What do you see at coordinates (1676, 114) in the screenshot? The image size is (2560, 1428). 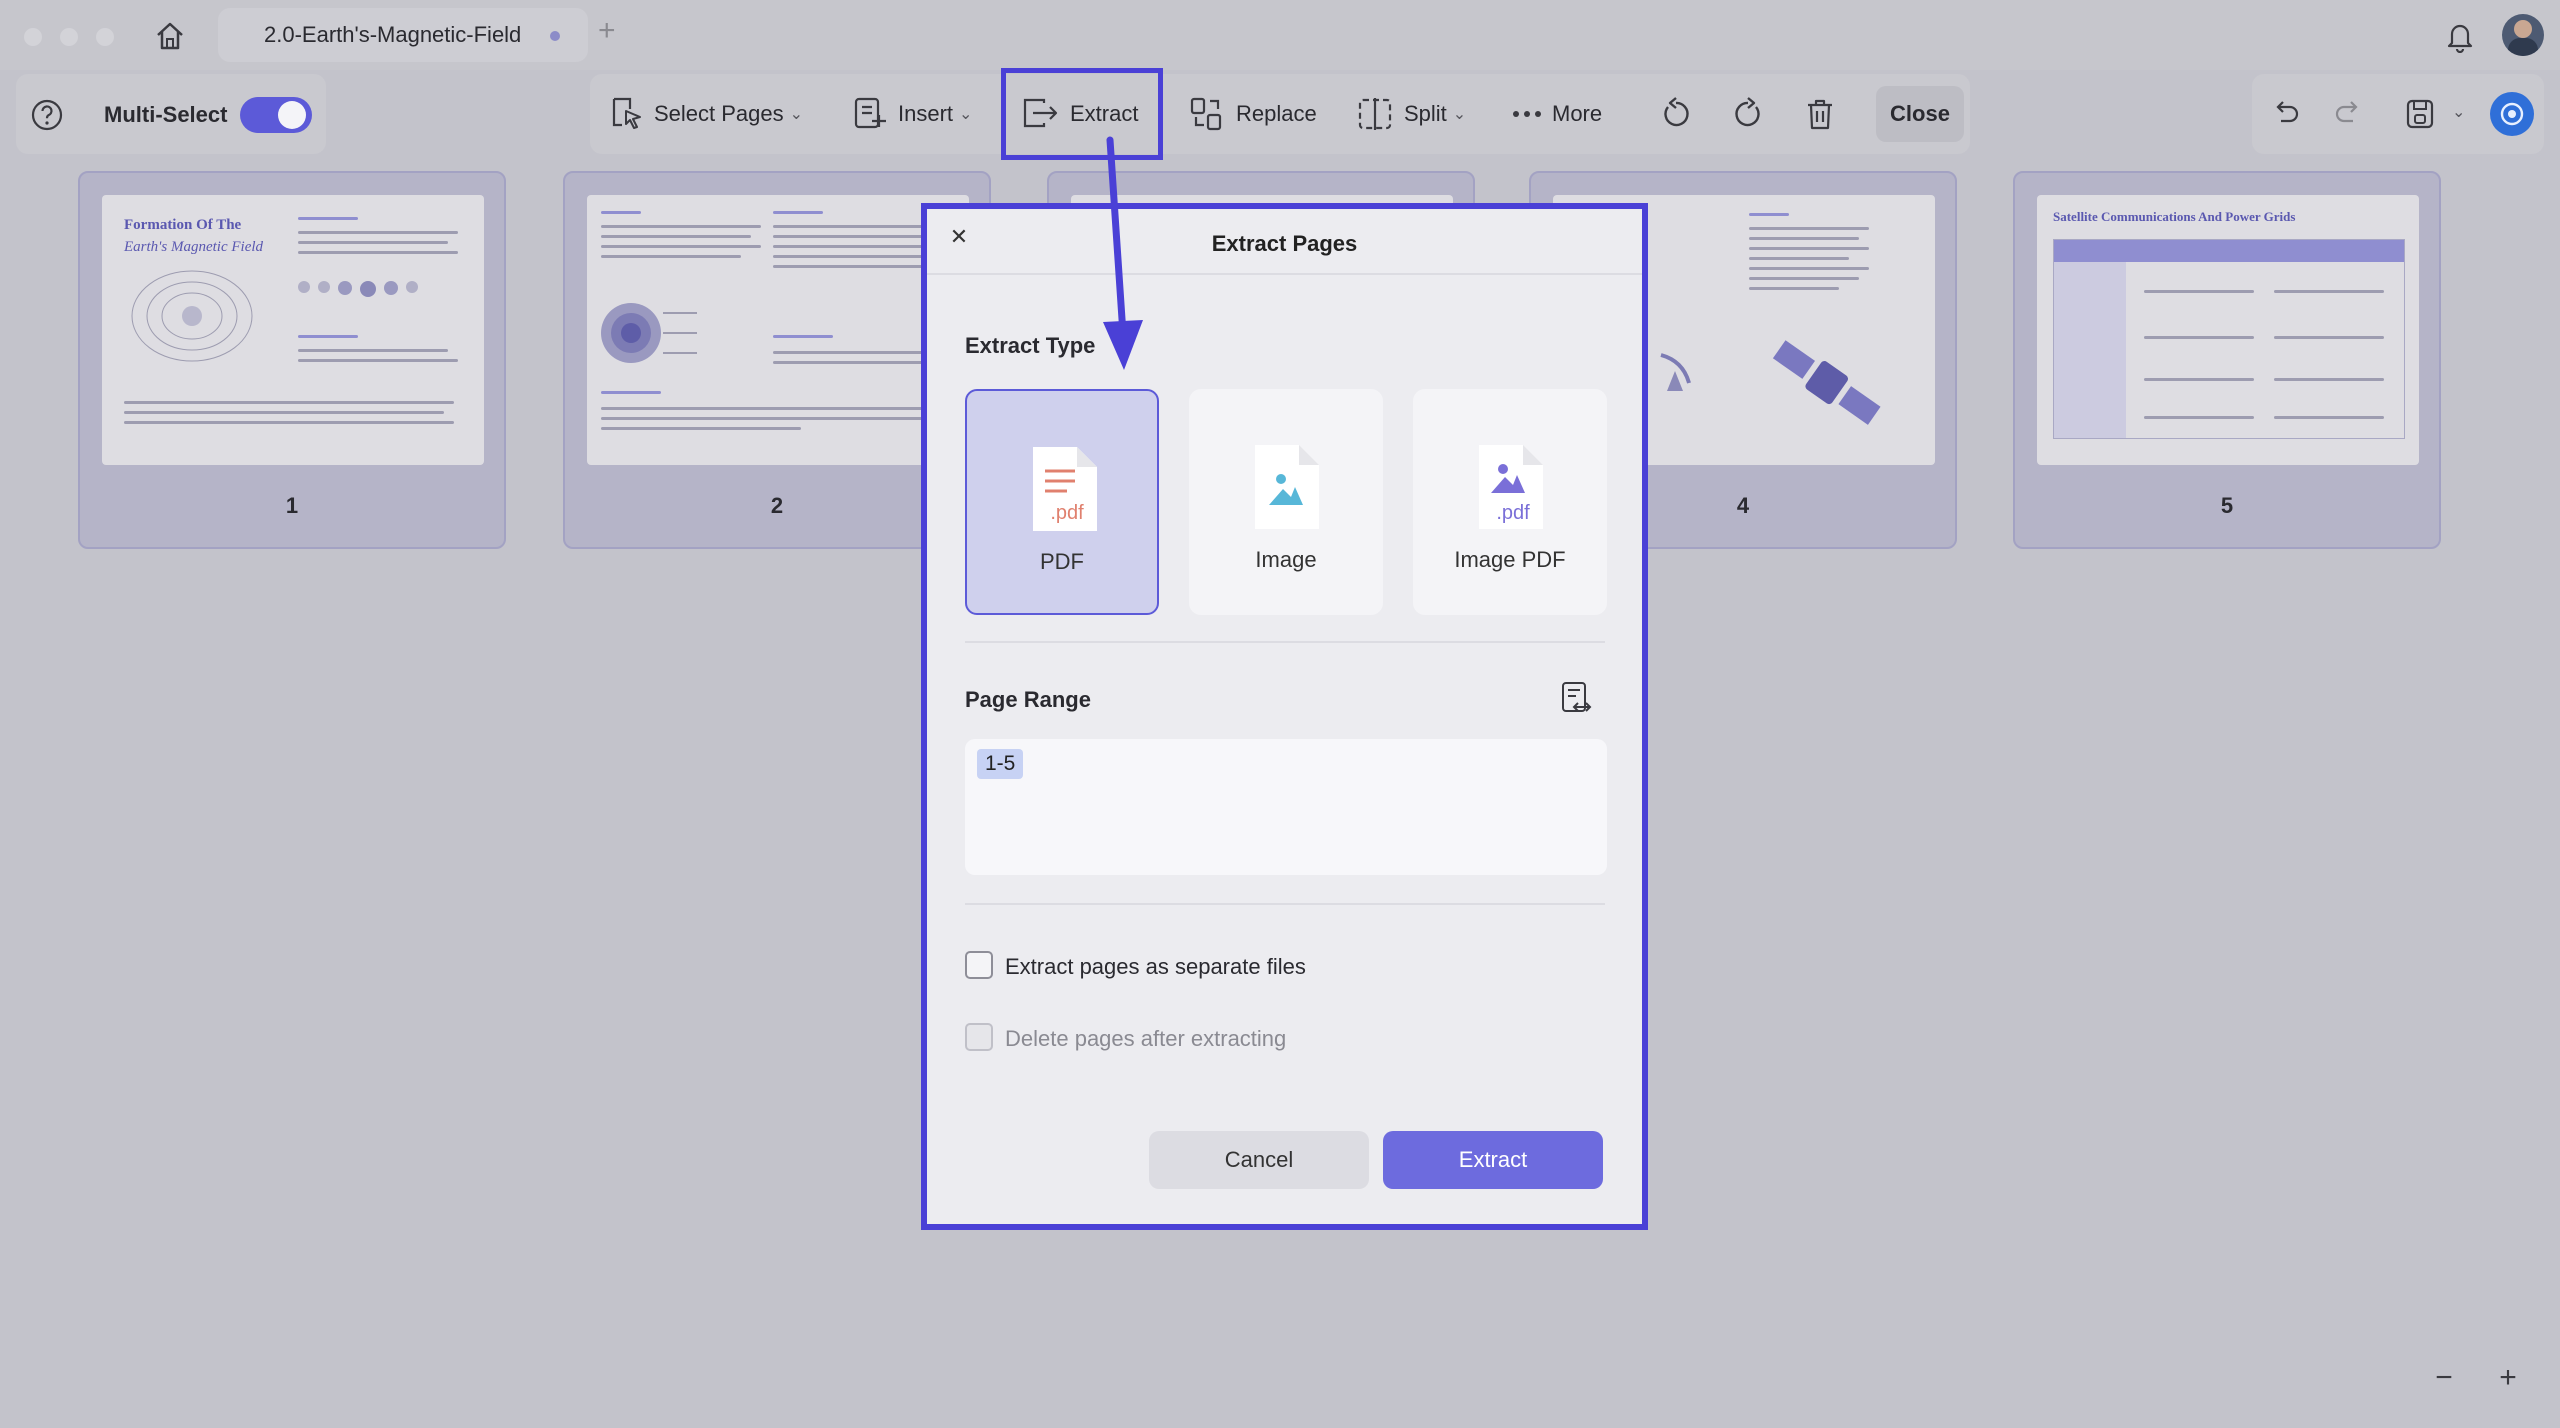 I see `rotate-left-icon` at bounding box center [1676, 114].